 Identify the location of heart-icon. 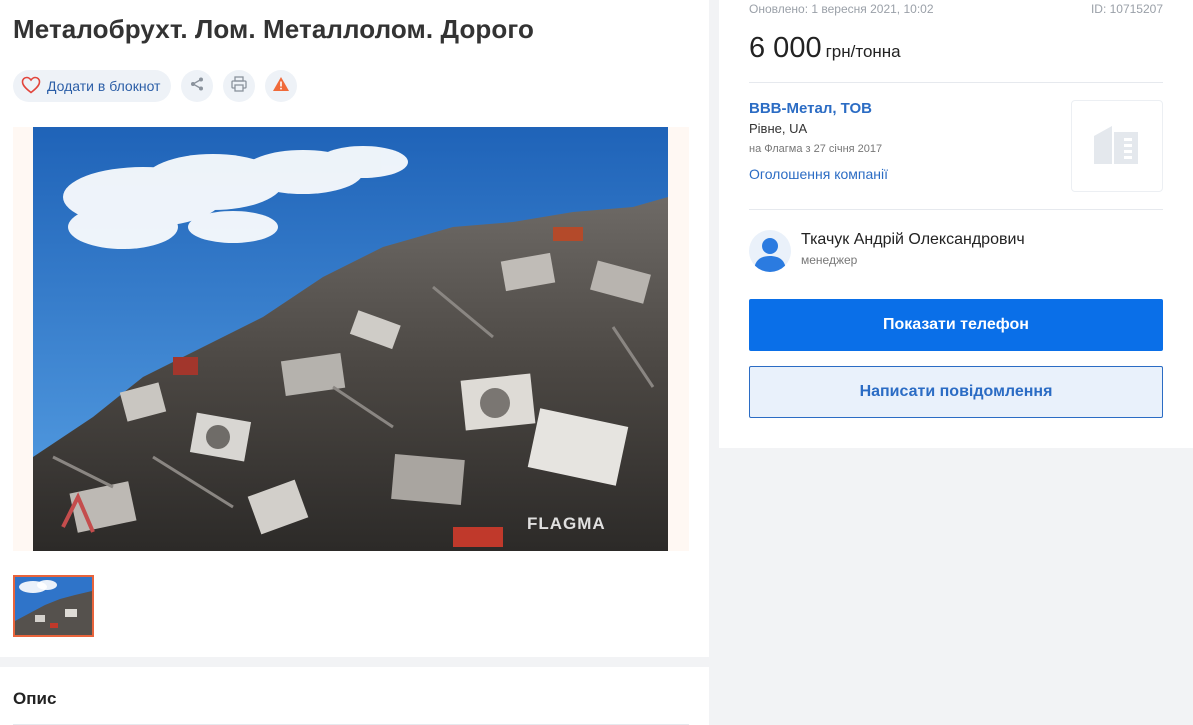
(31, 86).